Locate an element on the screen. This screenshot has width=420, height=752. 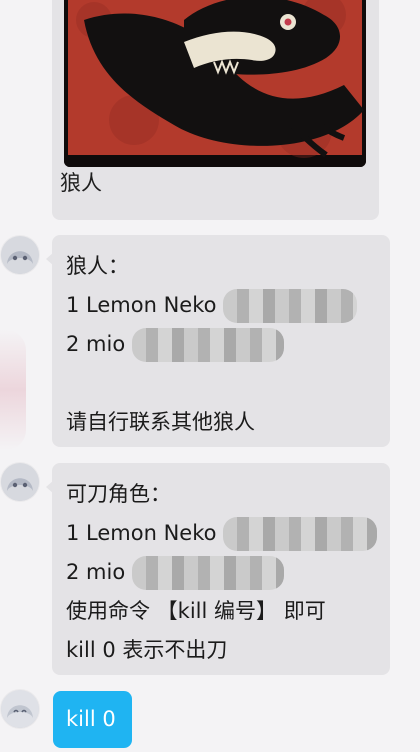
target-line-2: 2 mio is located at coordinates (221, 572).